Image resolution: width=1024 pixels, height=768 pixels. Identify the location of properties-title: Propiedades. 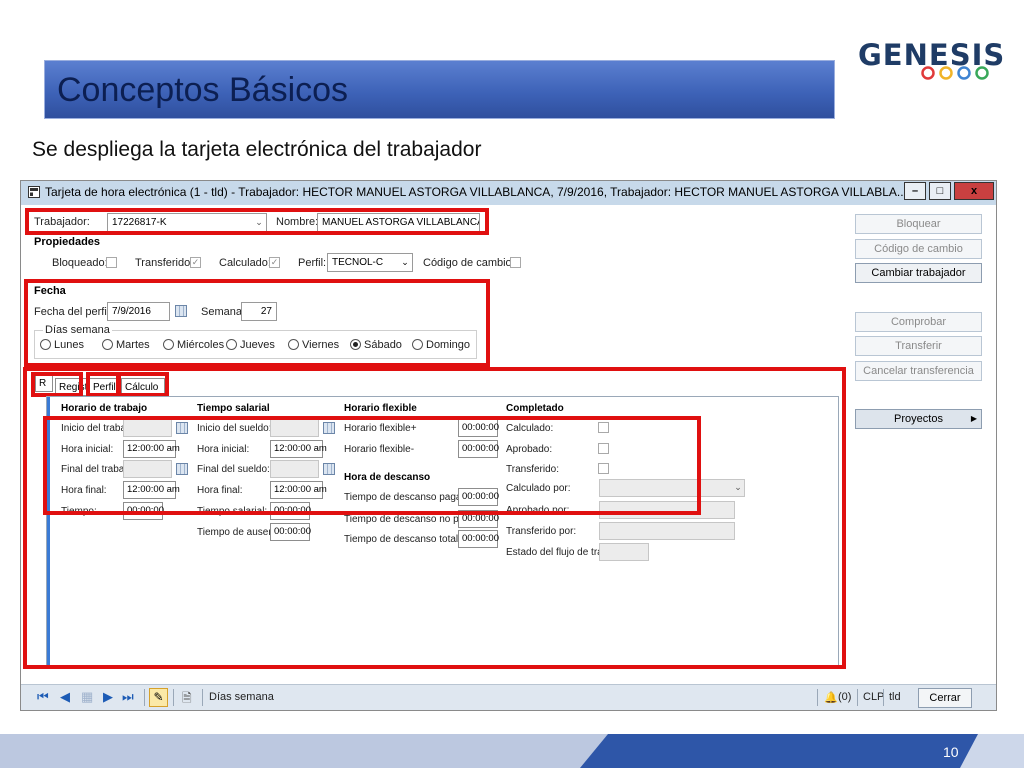
(67, 242).